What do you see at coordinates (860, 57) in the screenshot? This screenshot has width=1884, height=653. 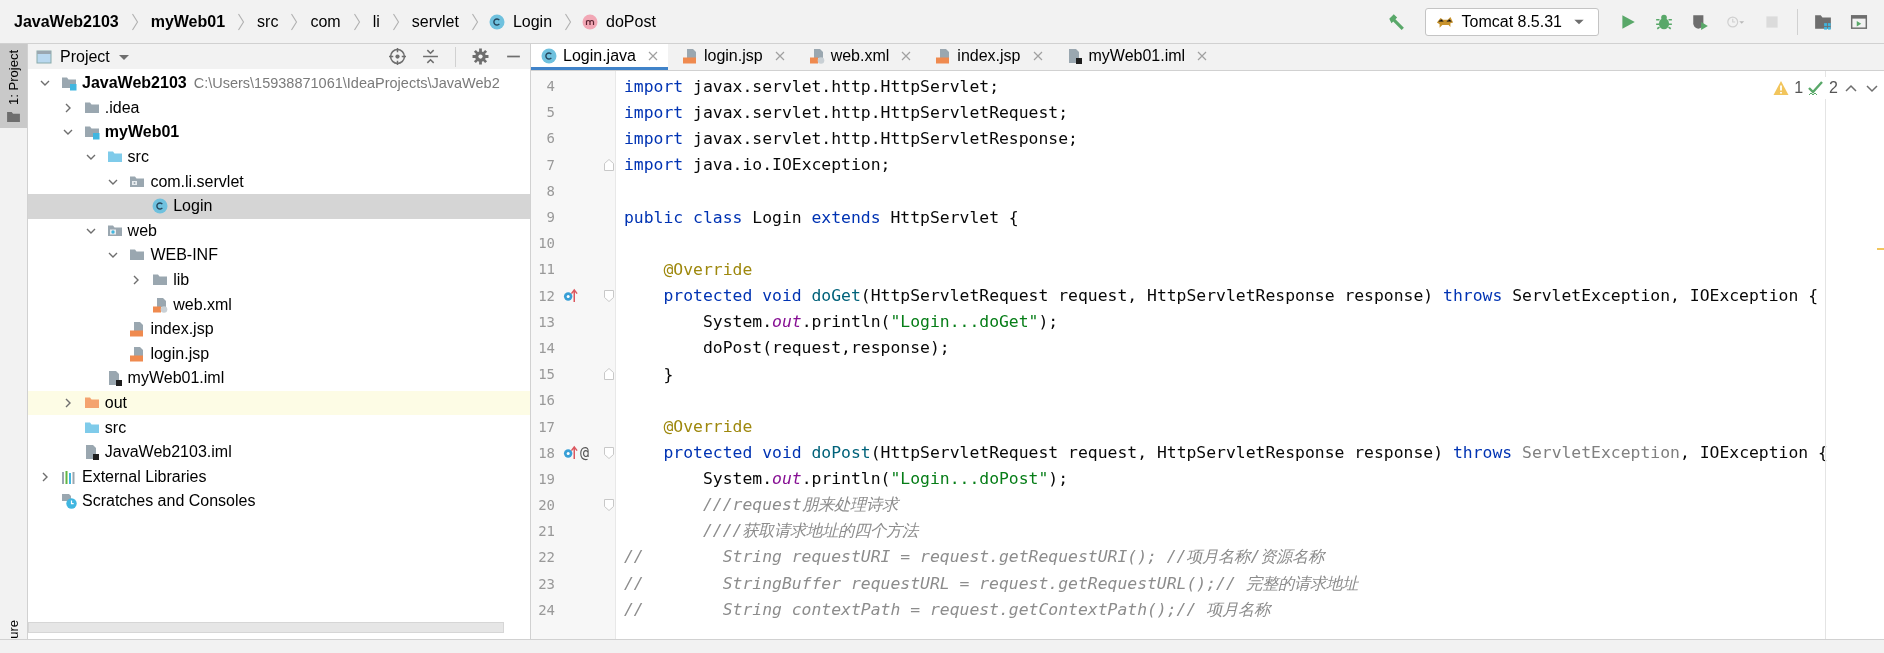 I see `editor-tab: web.xml` at bounding box center [860, 57].